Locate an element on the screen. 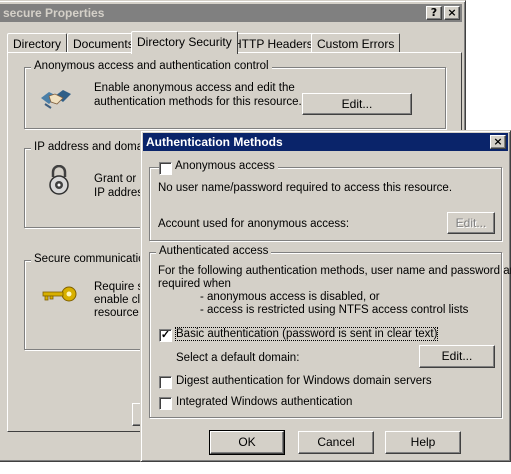 Image resolution: width=511 pixels, height=474 pixels. auth-dialog-title: Authentication Methods is located at coordinates (214, 142).